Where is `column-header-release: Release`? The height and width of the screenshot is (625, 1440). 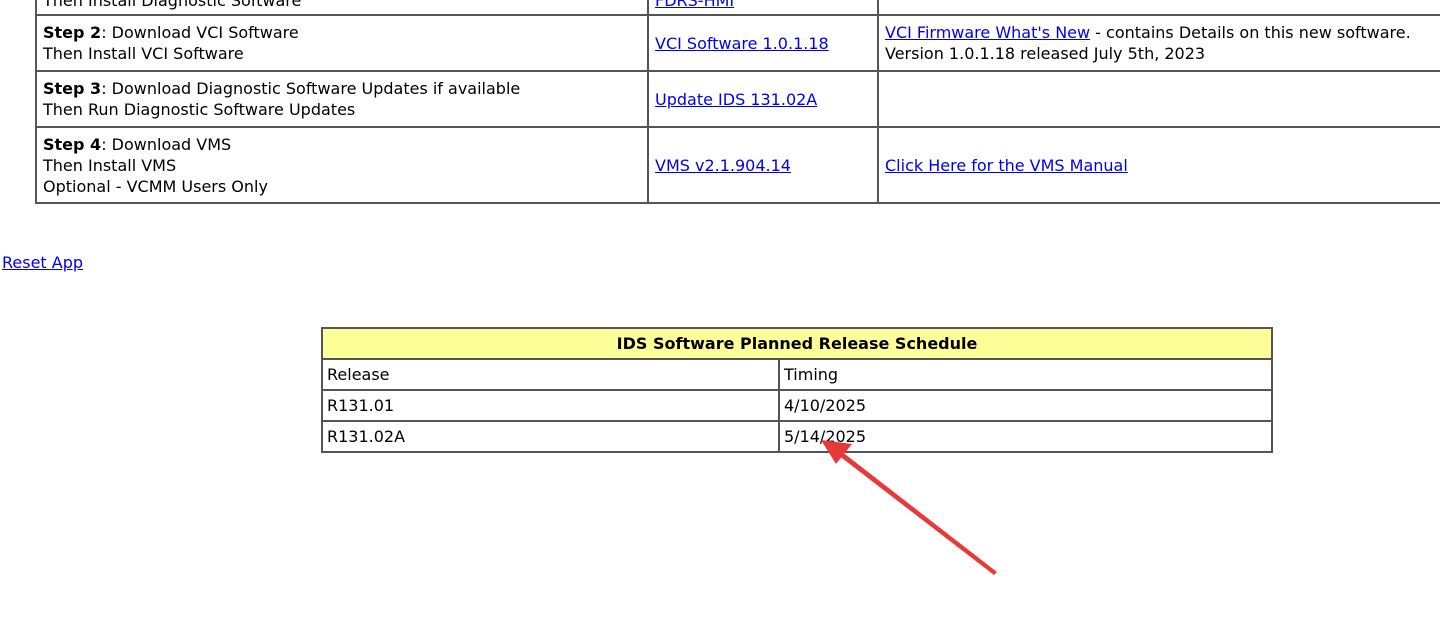
column-header-release: Release is located at coordinates (550, 374).